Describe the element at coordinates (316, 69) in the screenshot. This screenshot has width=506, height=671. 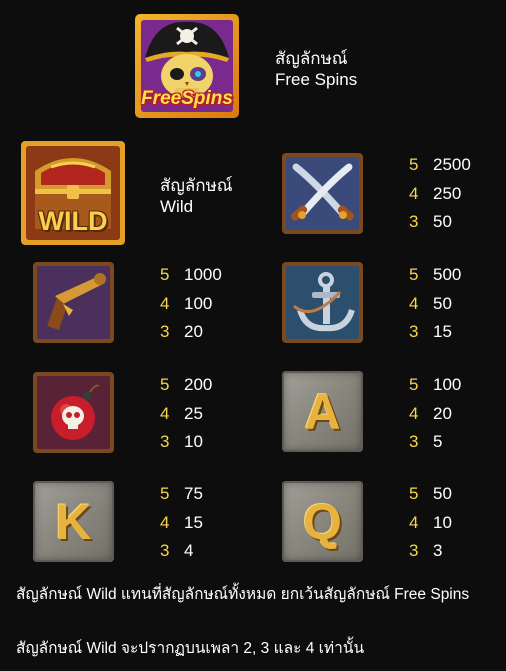
I see `free-spins-label: สัญลักษณ์ Free Spins` at that location.